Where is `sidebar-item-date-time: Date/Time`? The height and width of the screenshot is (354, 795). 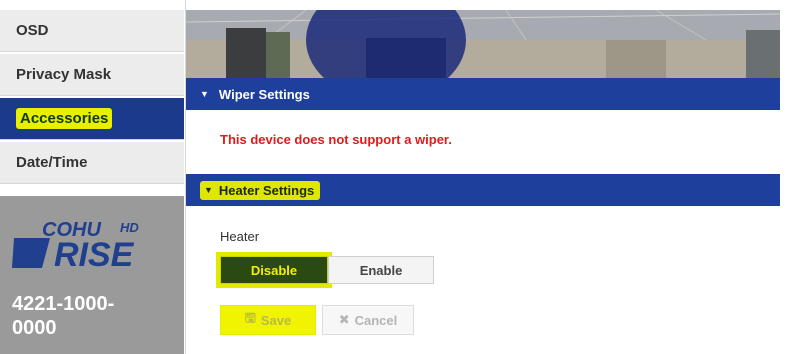
sidebar-item-date-time: Date/Time is located at coordinates (92, 163).